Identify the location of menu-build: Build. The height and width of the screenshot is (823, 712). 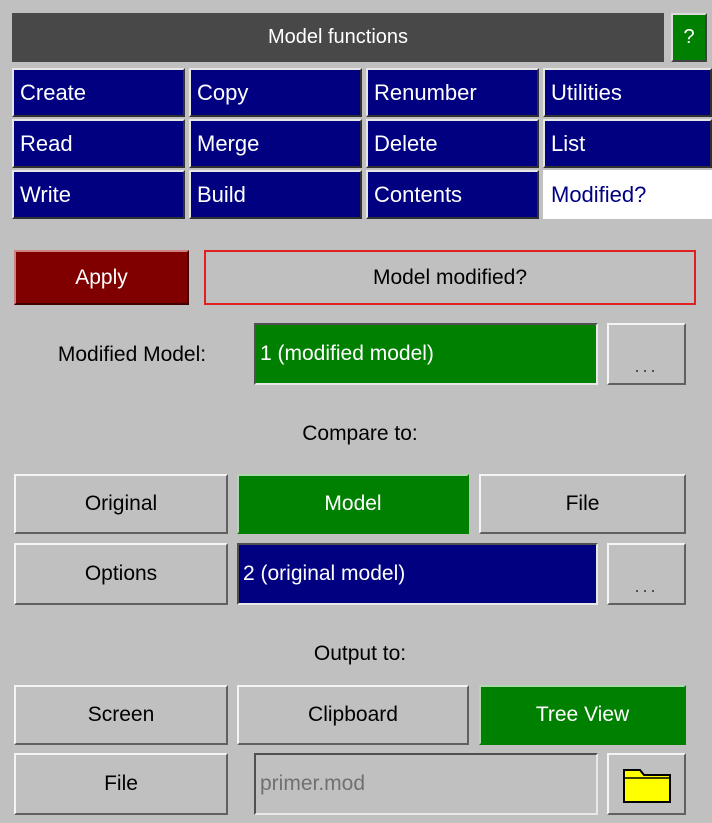
(275, 194).